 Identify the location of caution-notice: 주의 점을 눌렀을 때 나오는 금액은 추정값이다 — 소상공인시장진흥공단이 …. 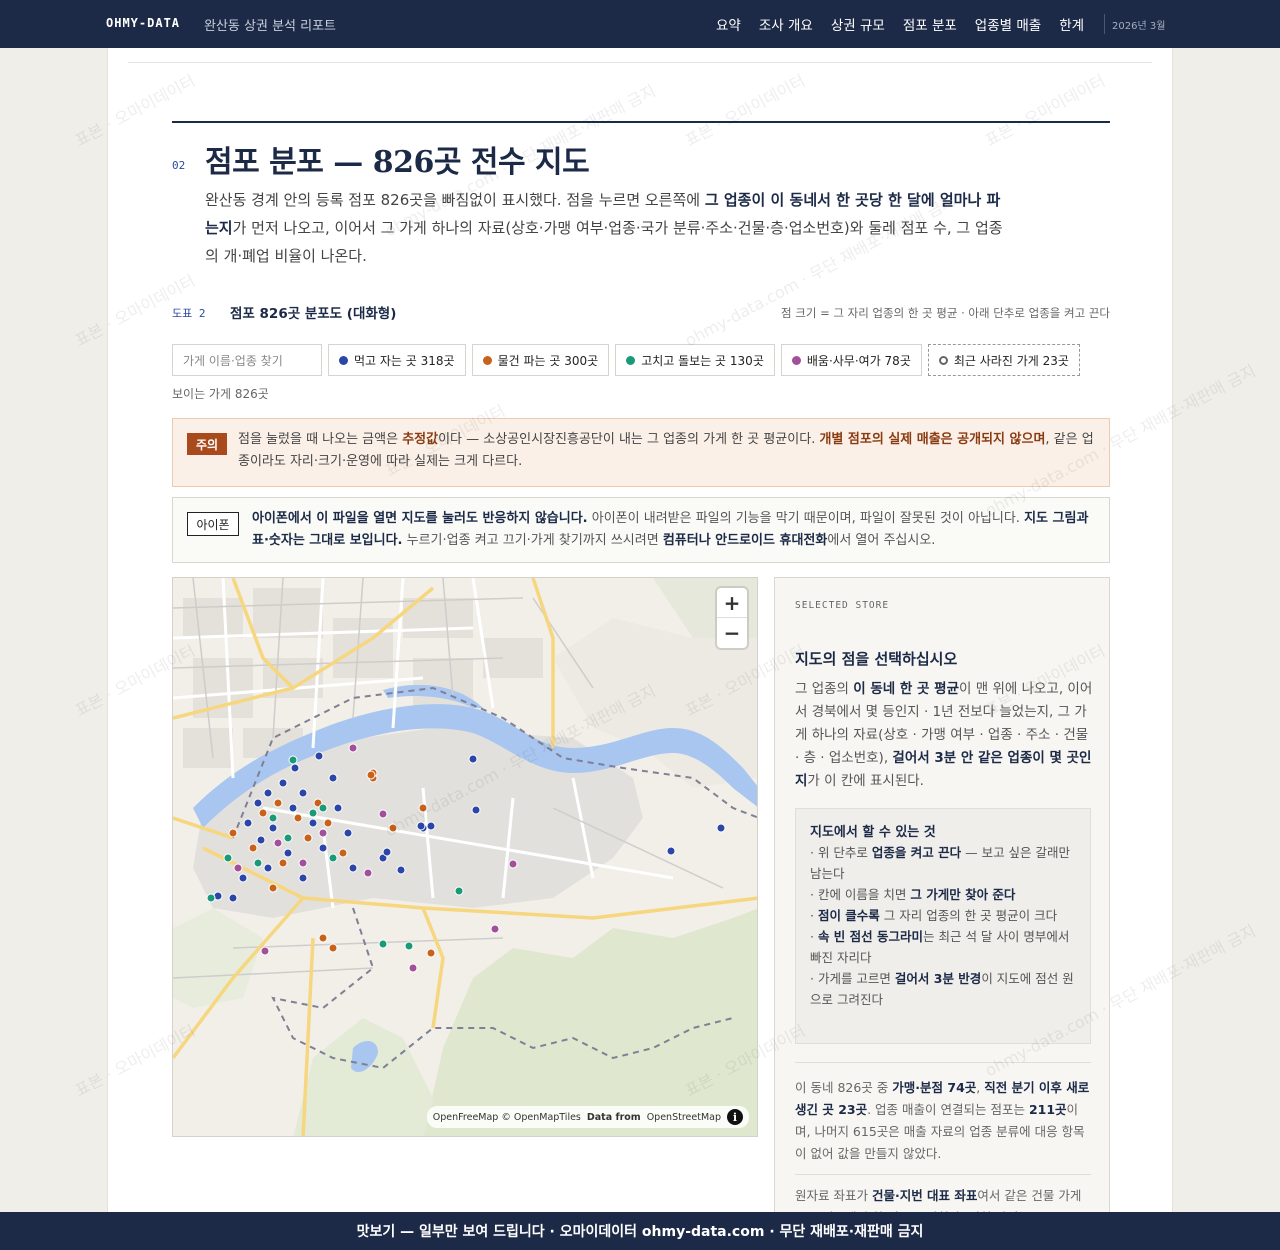
(641, 452).